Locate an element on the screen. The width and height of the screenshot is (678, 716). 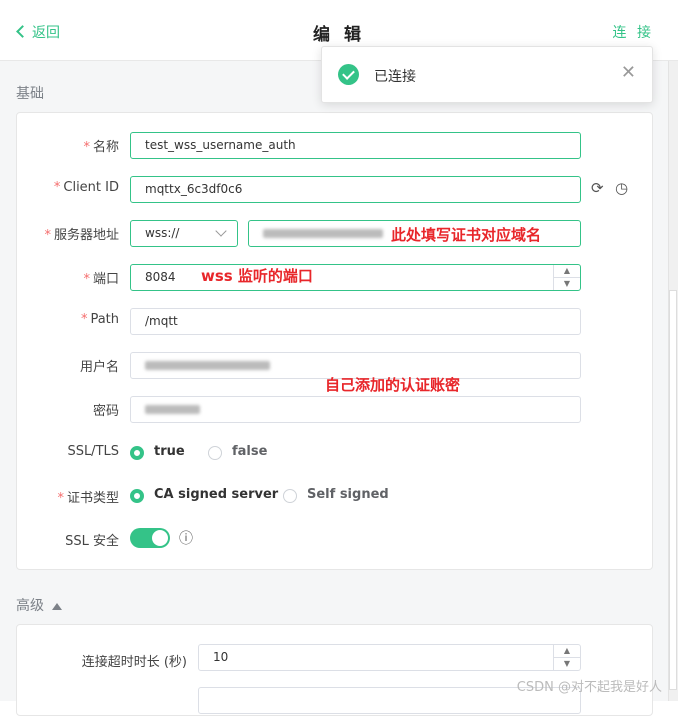
redacted-username is located at coordinates (207, 365).